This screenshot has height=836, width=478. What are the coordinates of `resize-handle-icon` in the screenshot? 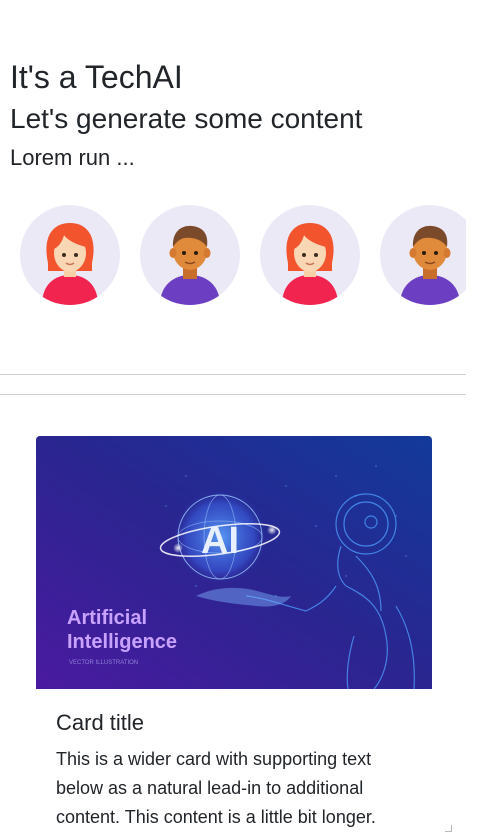 It's located at (448, 828).